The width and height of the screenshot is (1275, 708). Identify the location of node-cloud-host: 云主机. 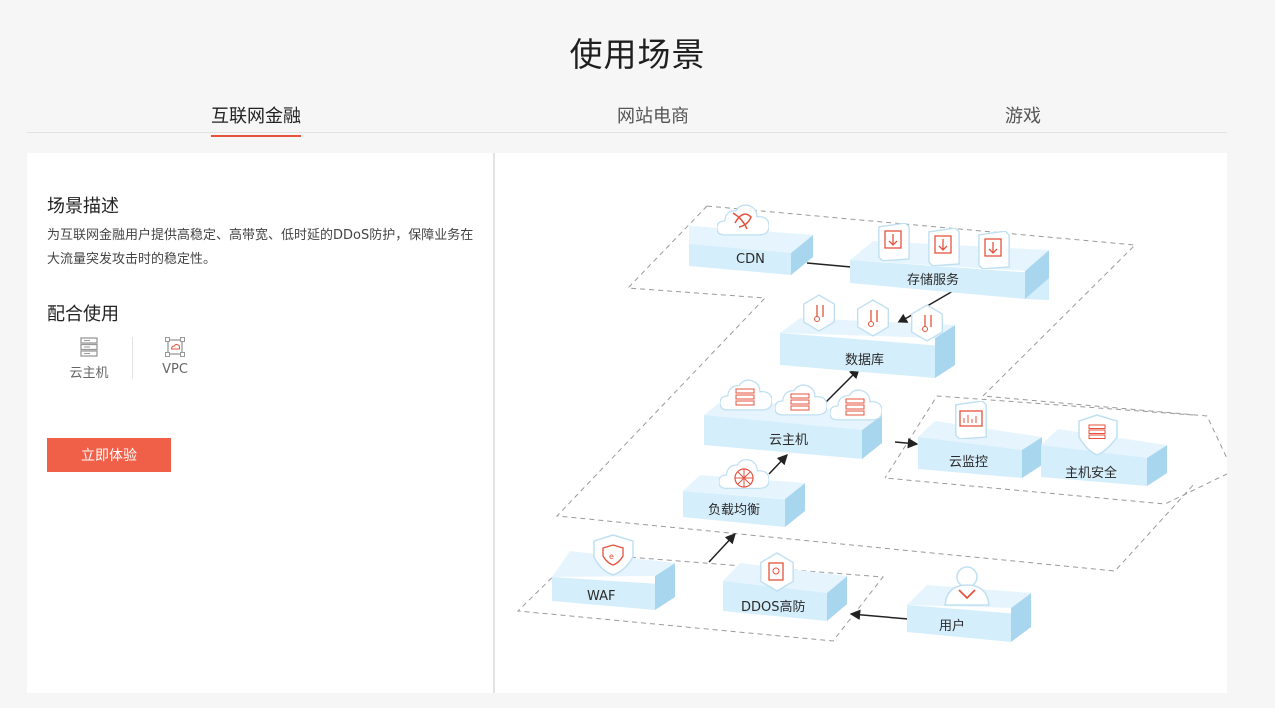
(793, 419).